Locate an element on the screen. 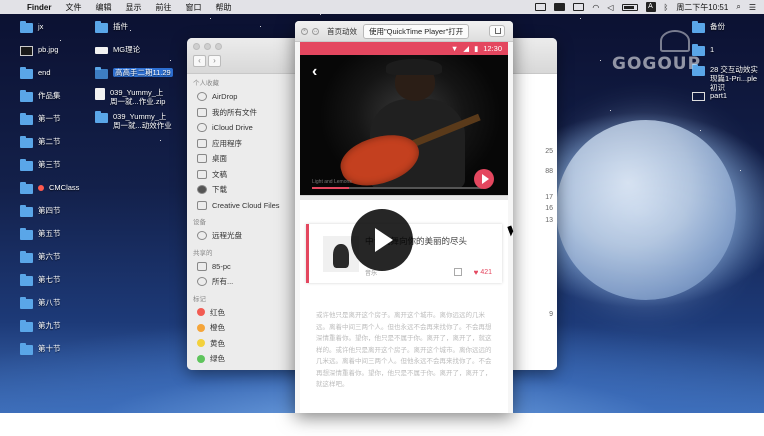 The height and width of the screenshot is (436, 764). like-button: ♥ 421 is located at coordinates (483, 272).